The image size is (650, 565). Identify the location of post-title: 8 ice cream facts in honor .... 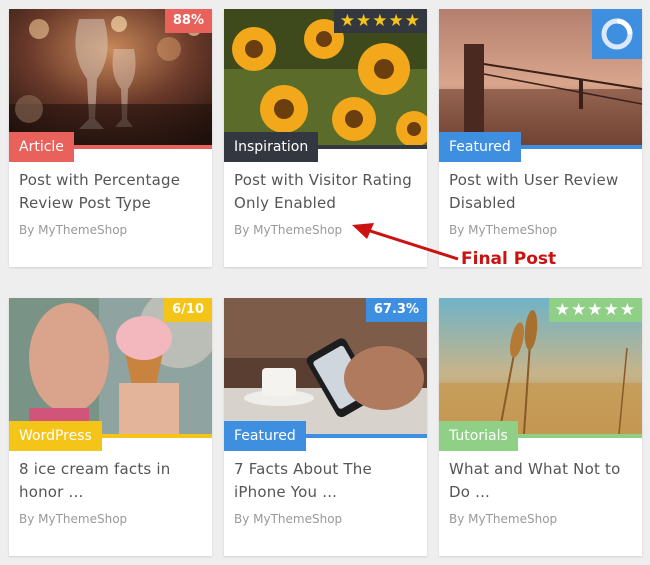
(112, 481).